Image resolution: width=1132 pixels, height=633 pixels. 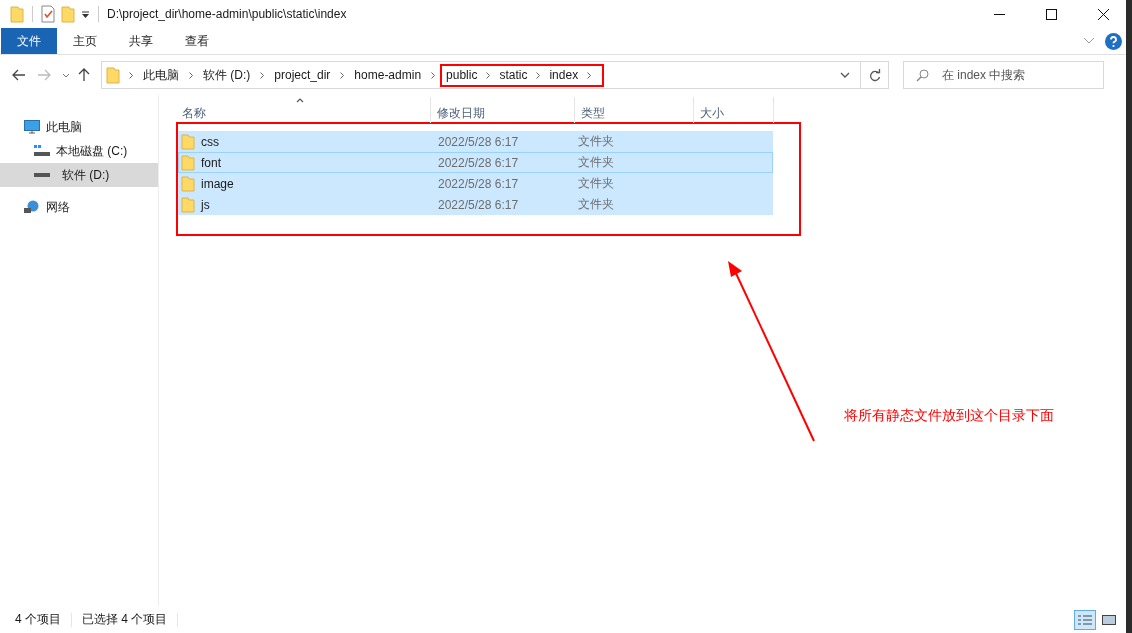 I want to click on column-header: 名称, so click(x=303, y=110).